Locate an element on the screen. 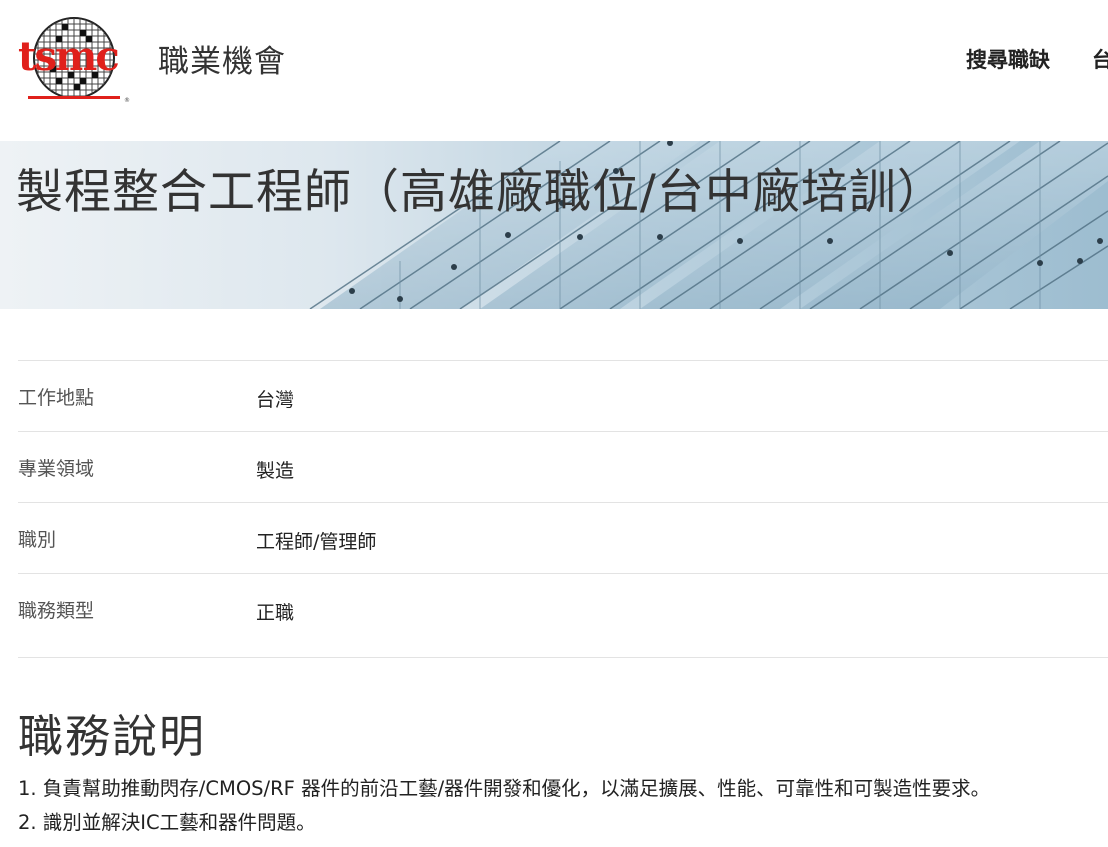 This screenshot has width=1108, height=847. job-title: 製程整合工程師（高雄廠職位/台中廠培訓） is located at coordinates (480, 192).